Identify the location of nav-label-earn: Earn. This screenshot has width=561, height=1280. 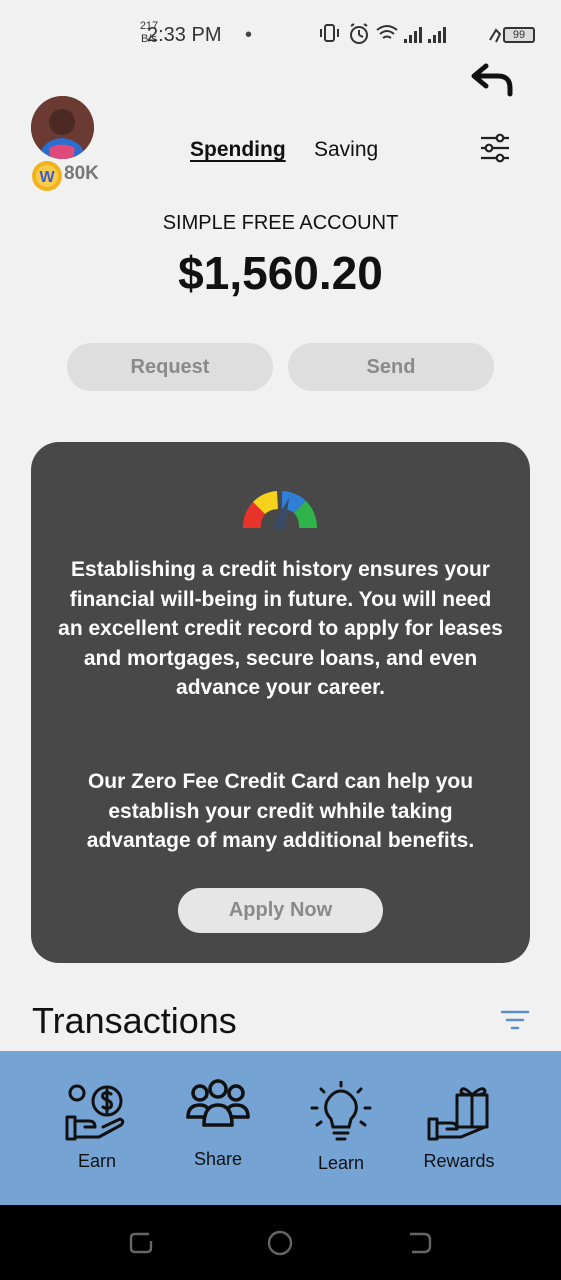
(97, 1161).